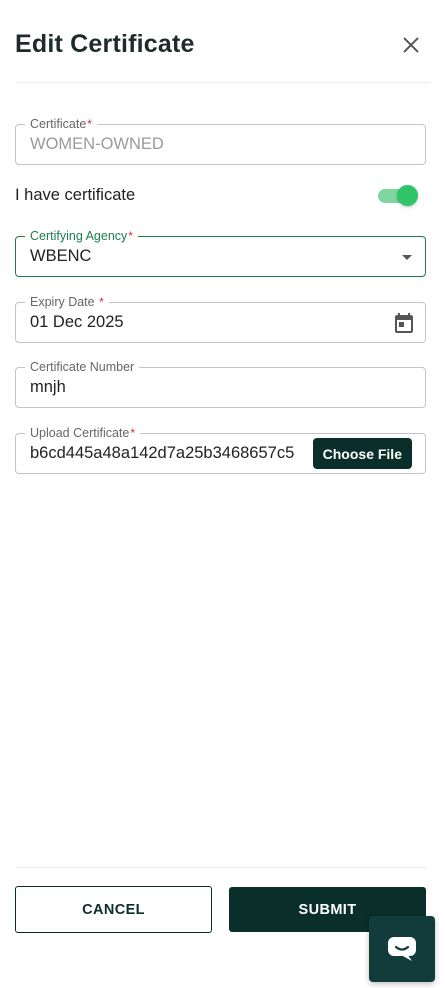  Describe the element at coordinates (105, 44) in the screenshot. I see `page-title: Edit Certificate` at that location.